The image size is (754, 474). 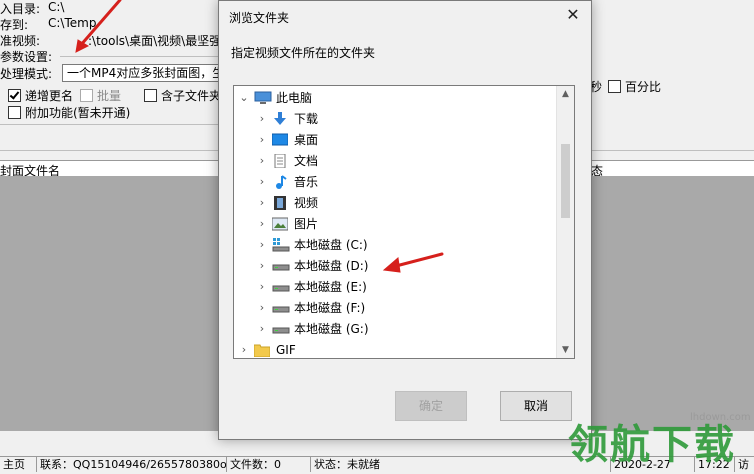 I want to click on extra-feature-checkbox: 附加功能(暂未开通), so click(x=69, y=112).